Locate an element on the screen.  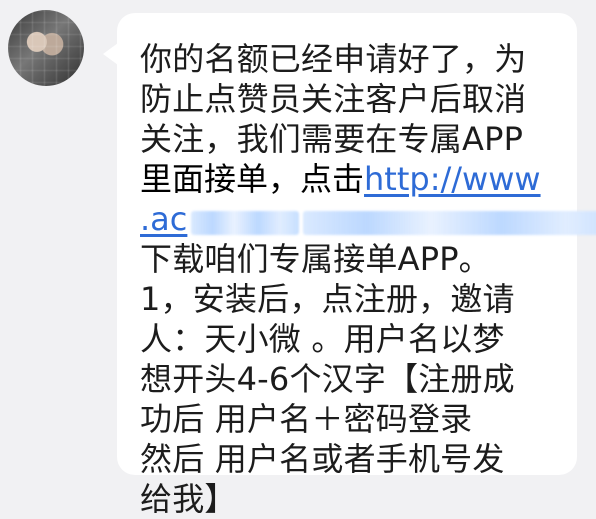
message-line-10: 功后 用户名＋密码登录 is located at coordinates (306, 419).